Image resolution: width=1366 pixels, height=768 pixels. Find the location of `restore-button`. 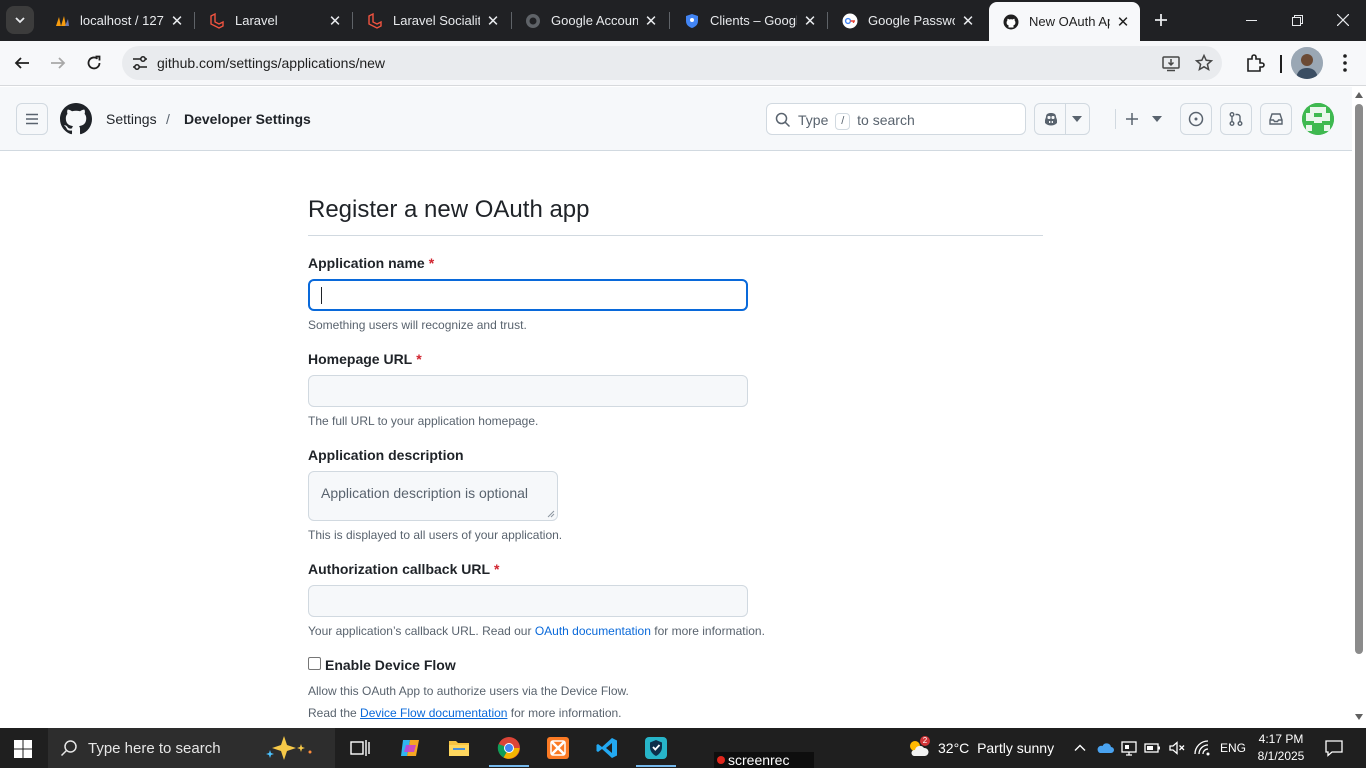

restore-button is located at coordinates (1297, 20).